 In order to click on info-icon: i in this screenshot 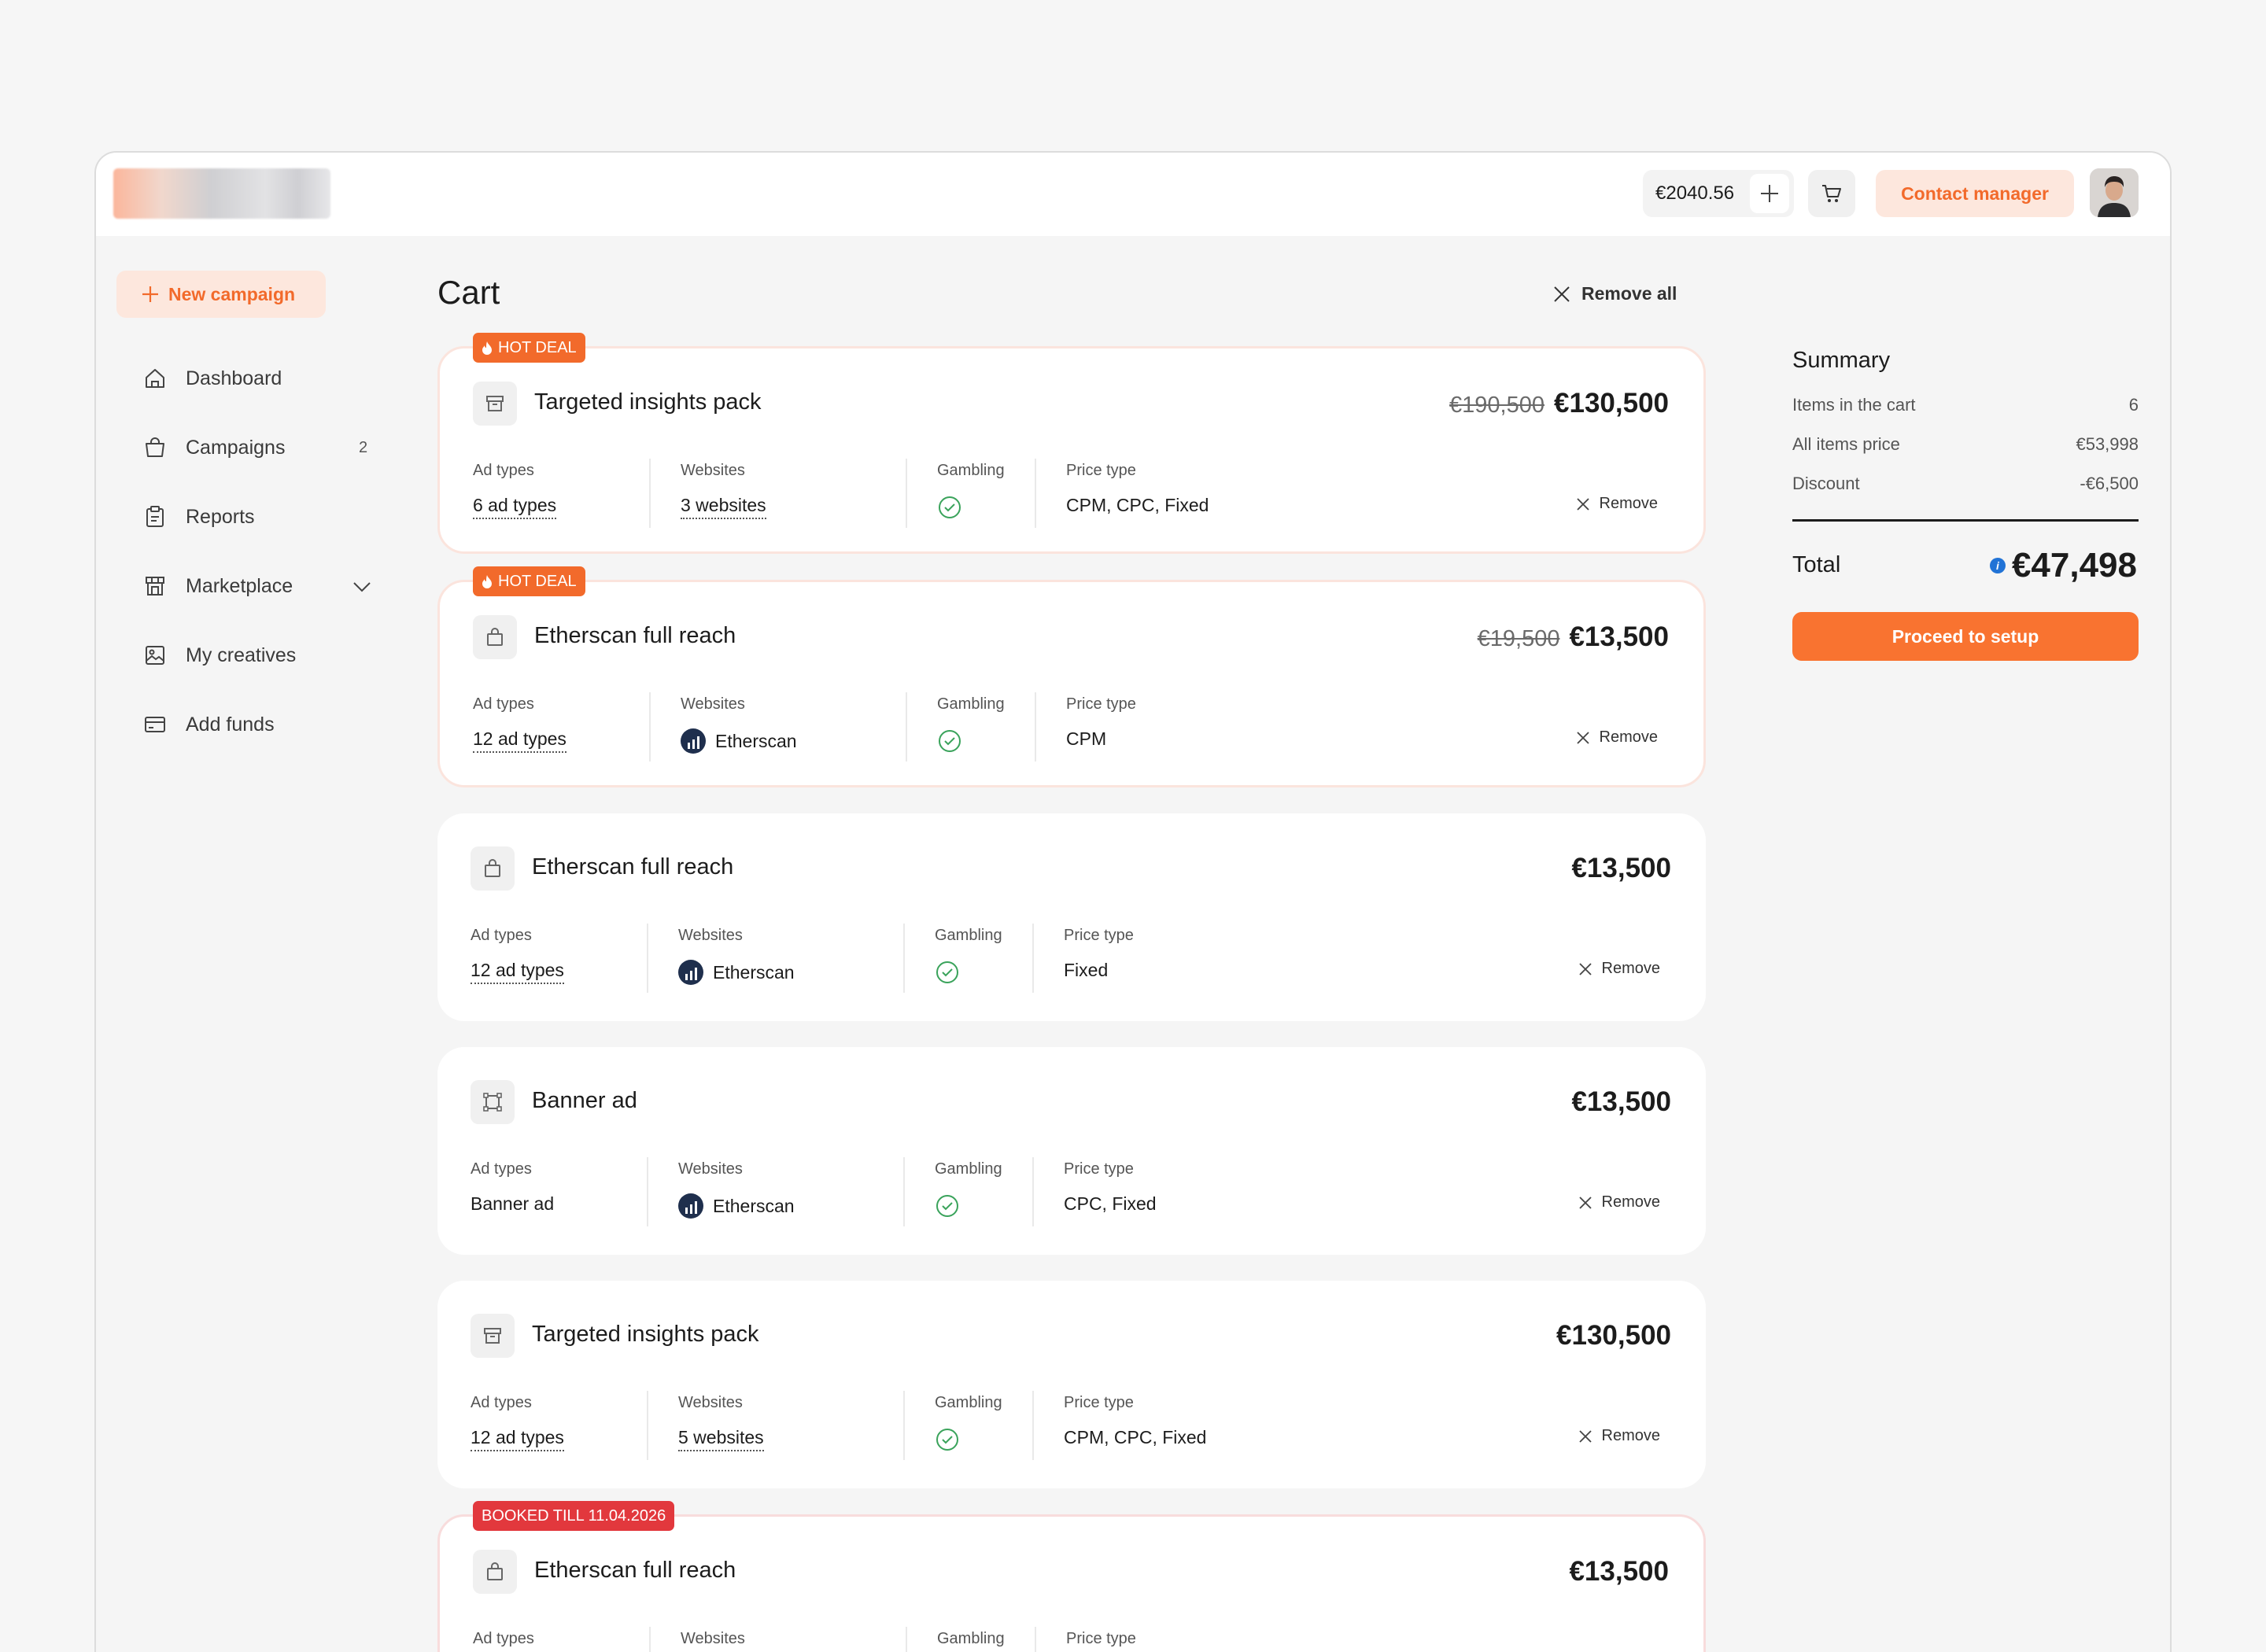, I will do `click(1997, 565)`.